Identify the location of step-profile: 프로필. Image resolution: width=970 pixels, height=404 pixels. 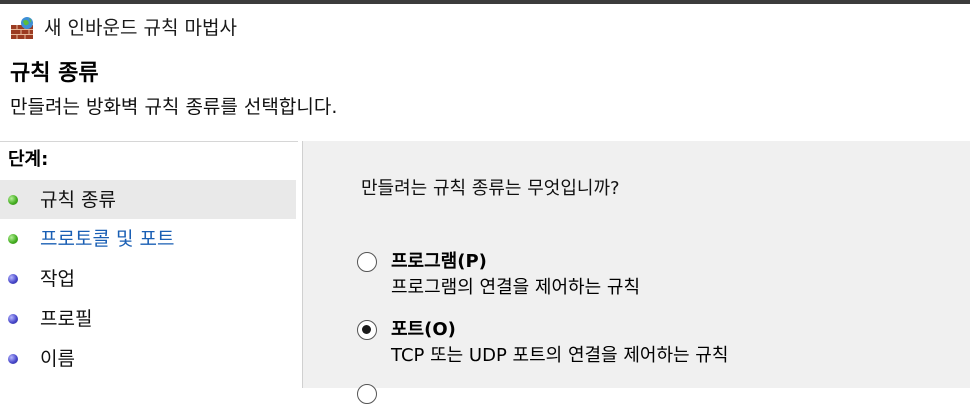
(148, 319).